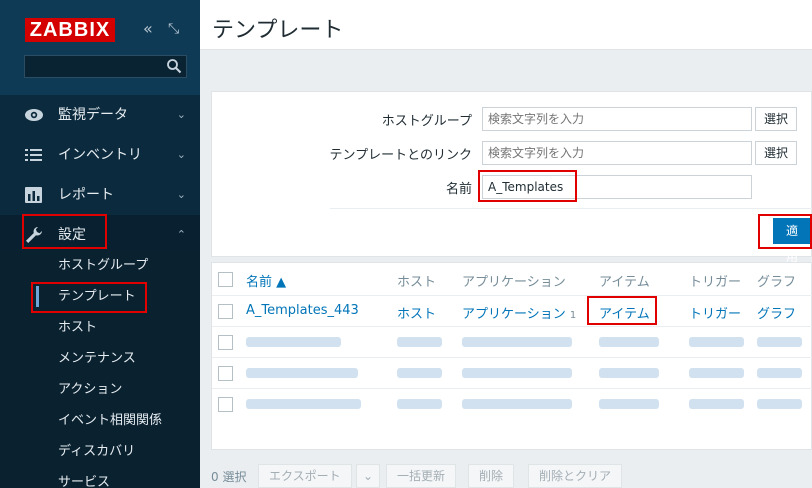  Describe the element at coordinates (181, 234) in the screenshot. I see `chevron-up-icon: ⌃` at that location.